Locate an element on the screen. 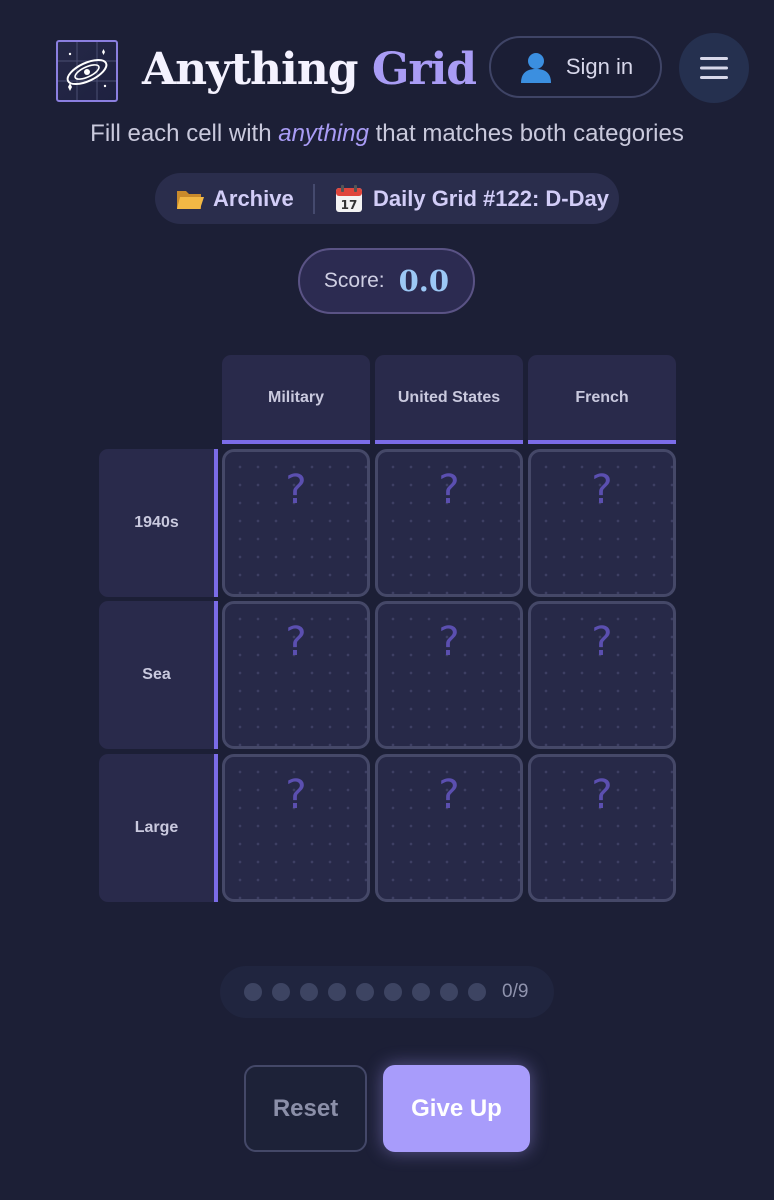 The image size is (774, 1200). progress-indicator: 0/9 is located at coordinates (387, 992).